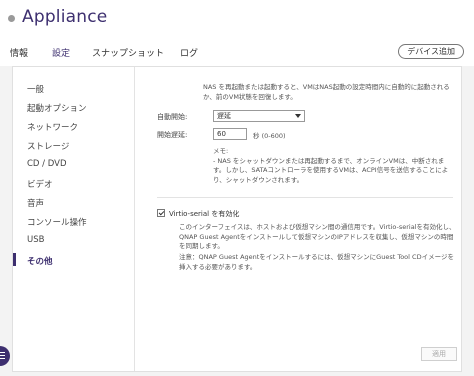 The width and height of the screenshot is (474, 376). What do you see at coordinates (47, 164) in the screenshot?
I see `sidebar-item-cd-dvd: CD / DVD` at bounding box center [47, 164].